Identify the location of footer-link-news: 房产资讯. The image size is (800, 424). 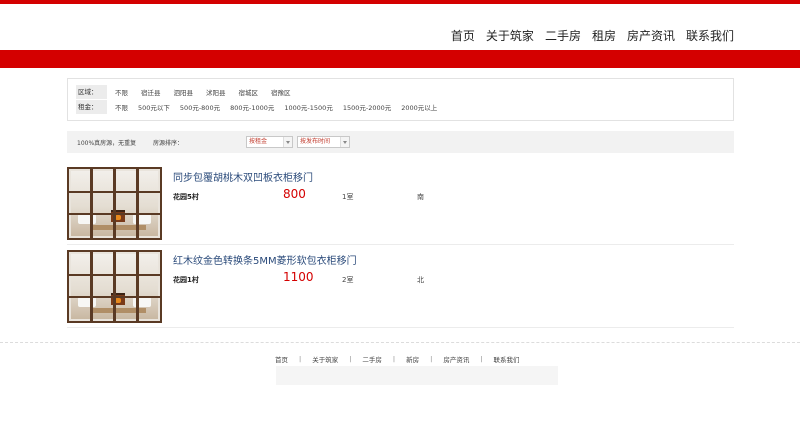
(456, 359).